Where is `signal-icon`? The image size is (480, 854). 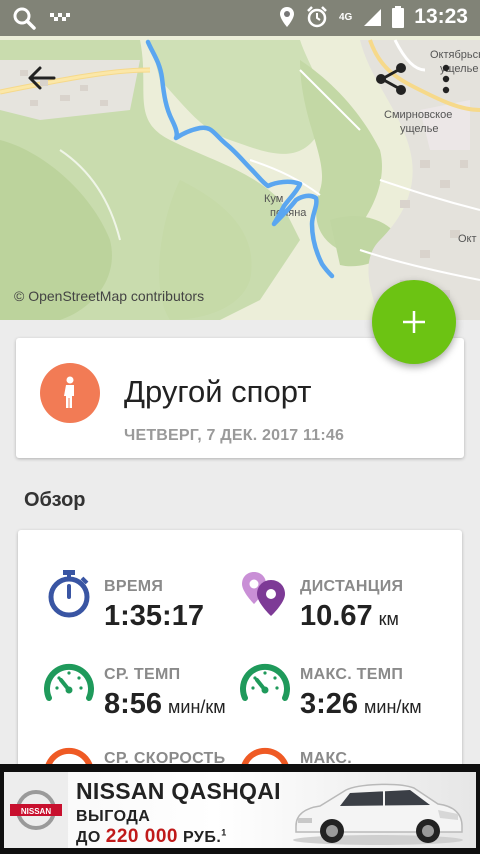
signal-icon is located at coordinates (373, 17).